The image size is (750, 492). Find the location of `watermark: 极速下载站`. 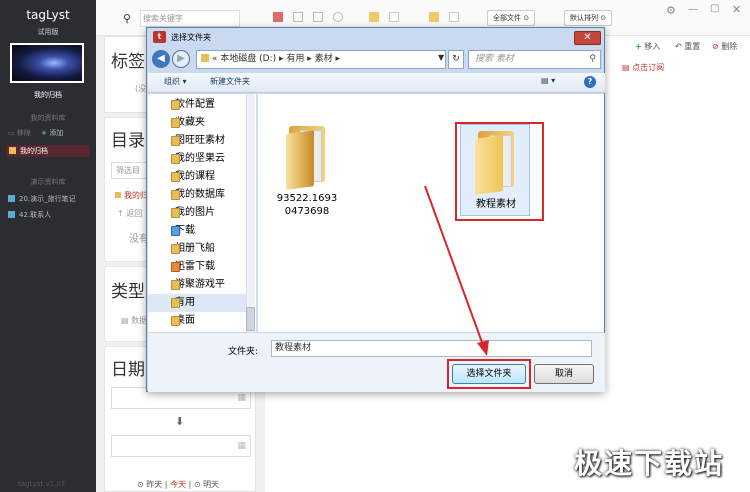

watermark: 极速下载站 is located at coordinates (649, 463).